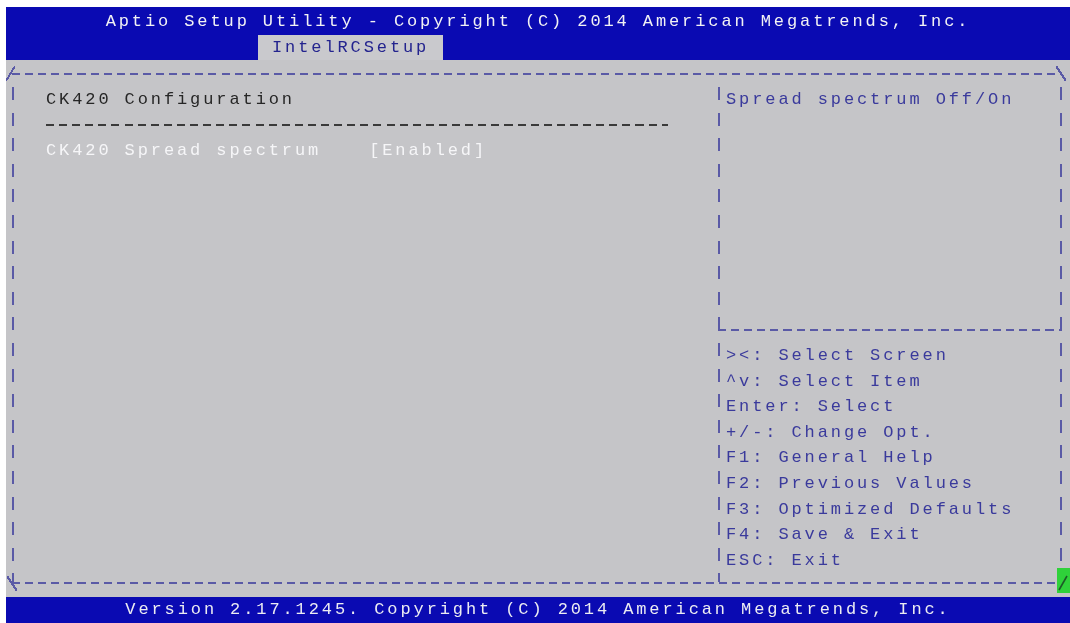 The image size is (1070, 623). Describe the element at coordinates (871, 100) in the screenshot. I see `help-text: Spread spectrum Off/On` at that location.